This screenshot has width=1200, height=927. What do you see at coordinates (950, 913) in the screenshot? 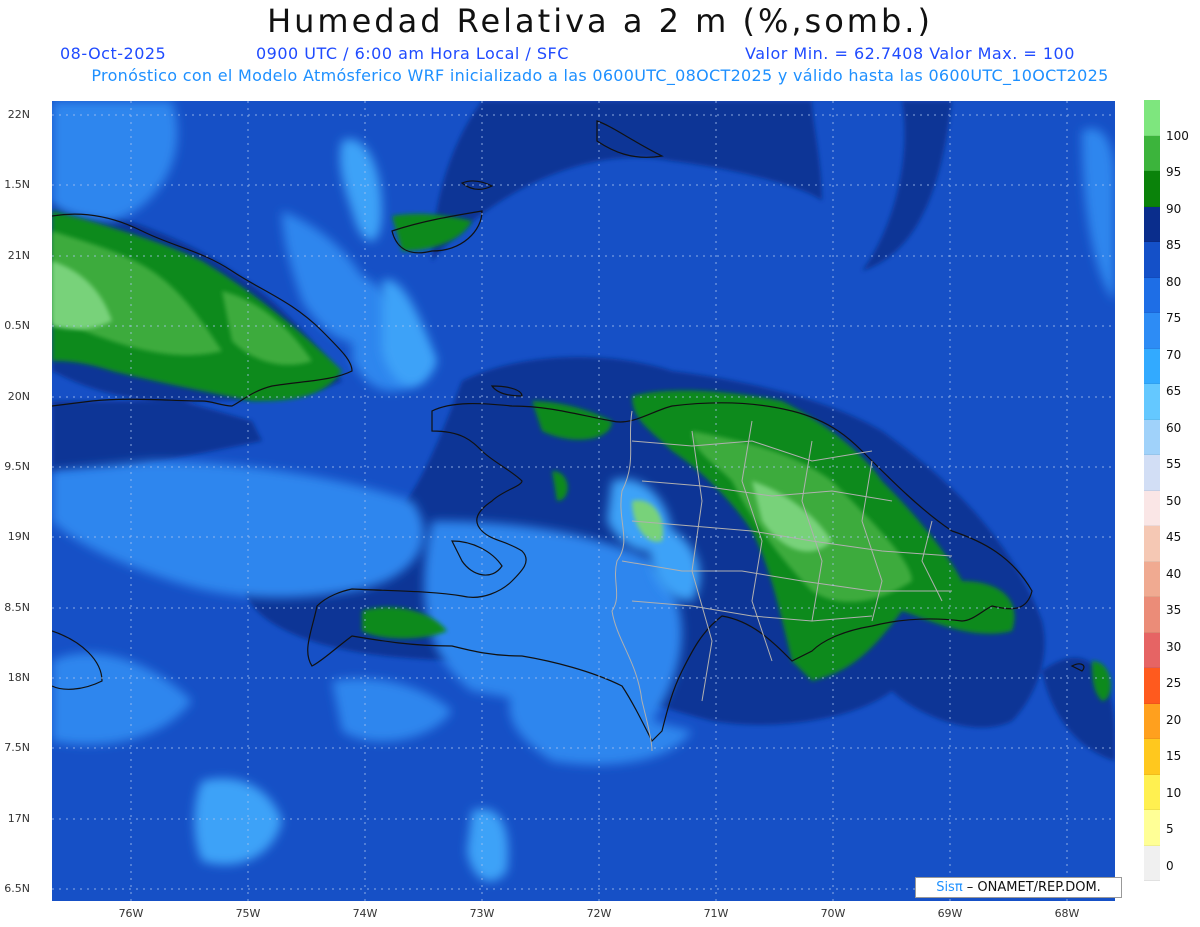
I see `lon-label-69w: 69W` at bounding box center [950, 913].